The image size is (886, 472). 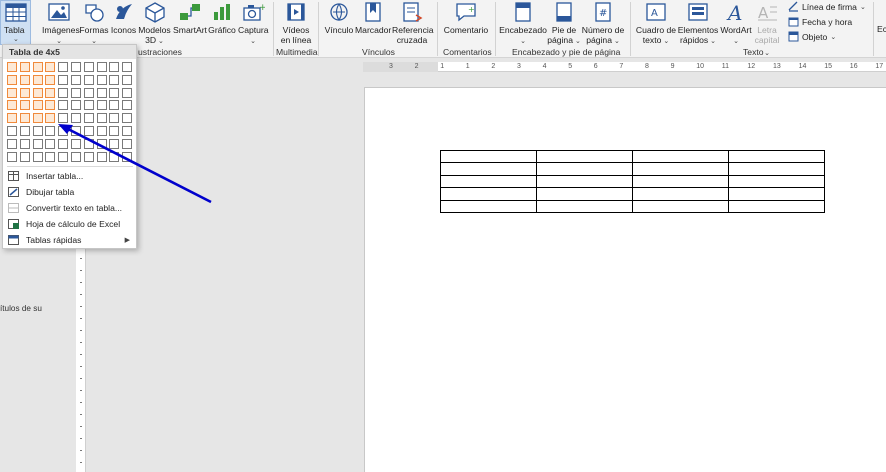 I want to click on page-number-button: # Número de página ⌄, so click(x=603, y=23).